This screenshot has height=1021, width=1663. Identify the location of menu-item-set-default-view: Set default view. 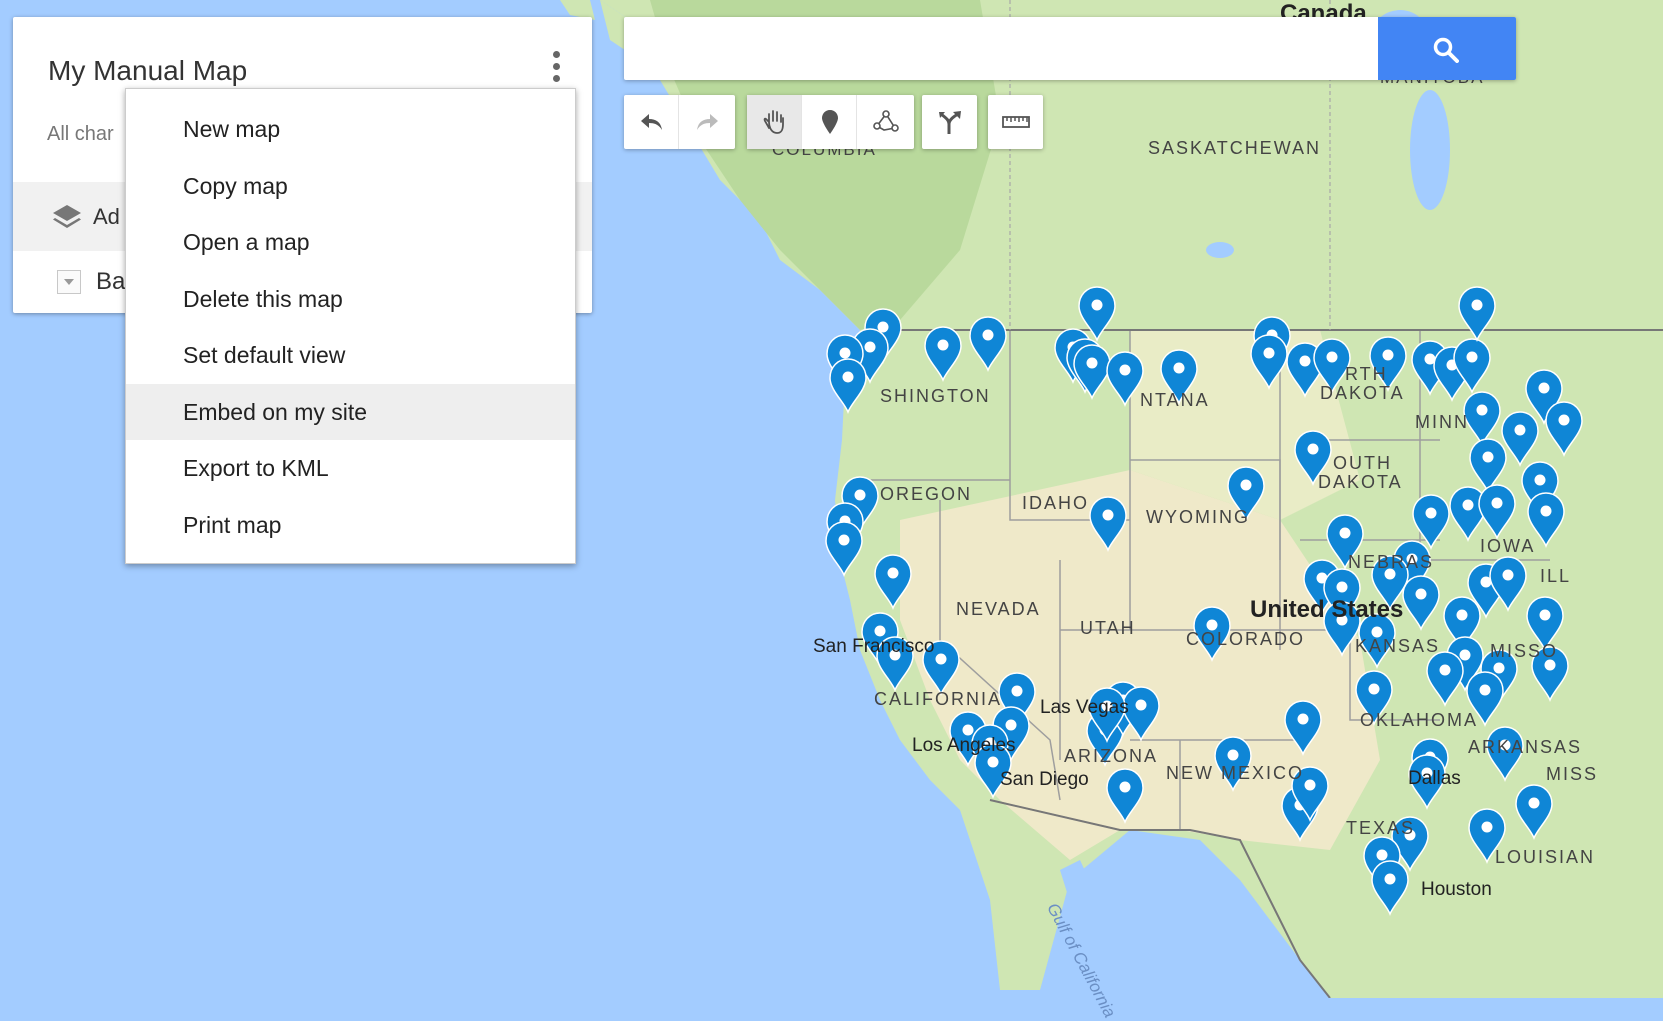
(350, 355).